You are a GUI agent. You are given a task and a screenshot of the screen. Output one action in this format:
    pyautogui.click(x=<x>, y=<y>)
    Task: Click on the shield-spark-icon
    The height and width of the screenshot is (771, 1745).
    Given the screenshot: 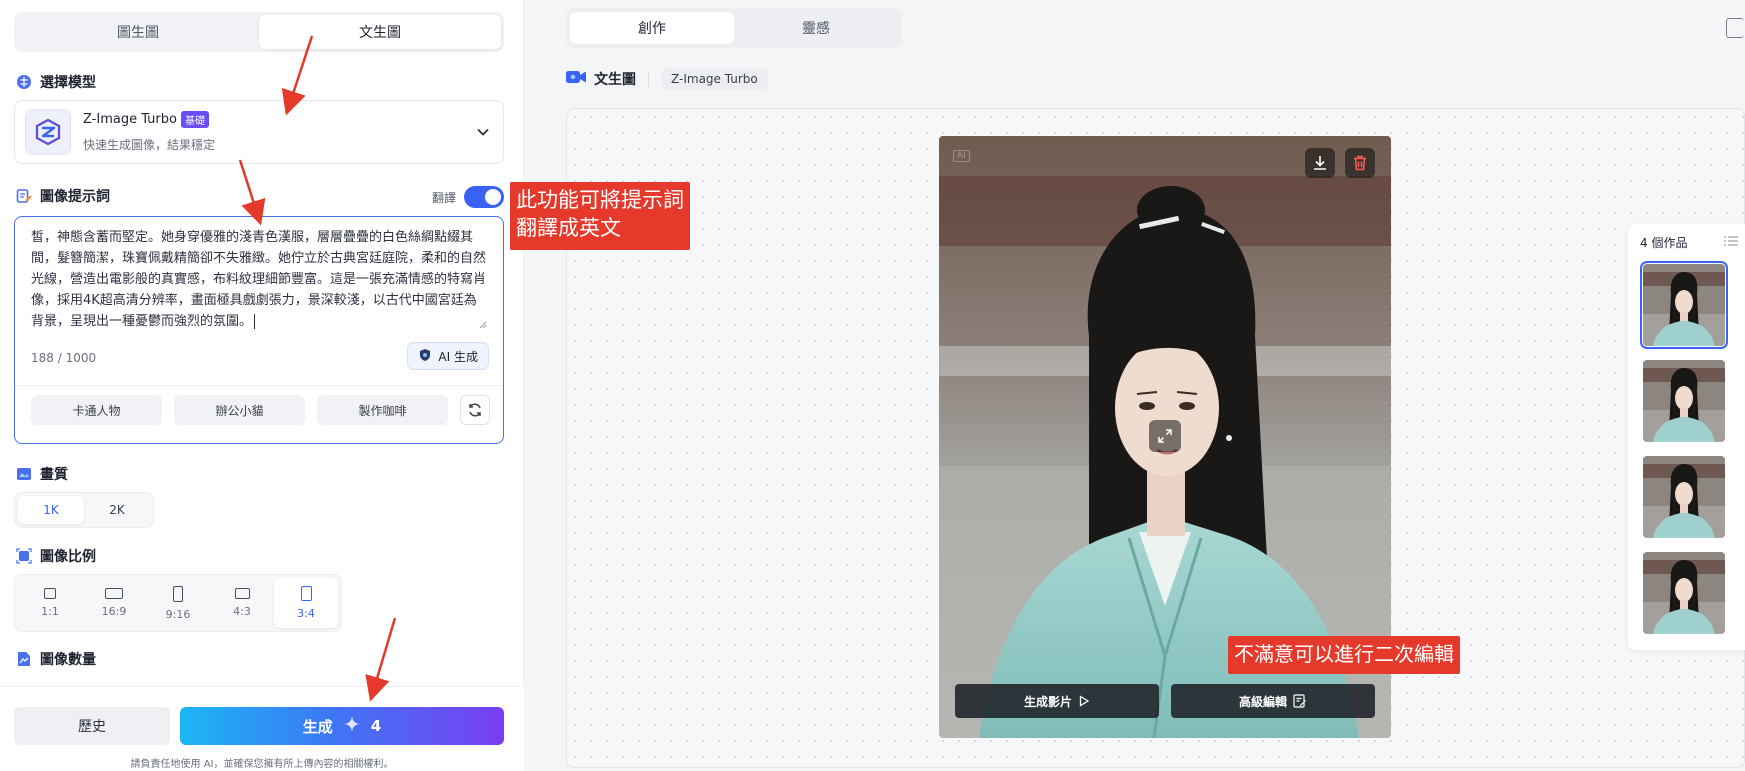 What is the action you would take?
    pyautogui.click(x=425, y=356)
    